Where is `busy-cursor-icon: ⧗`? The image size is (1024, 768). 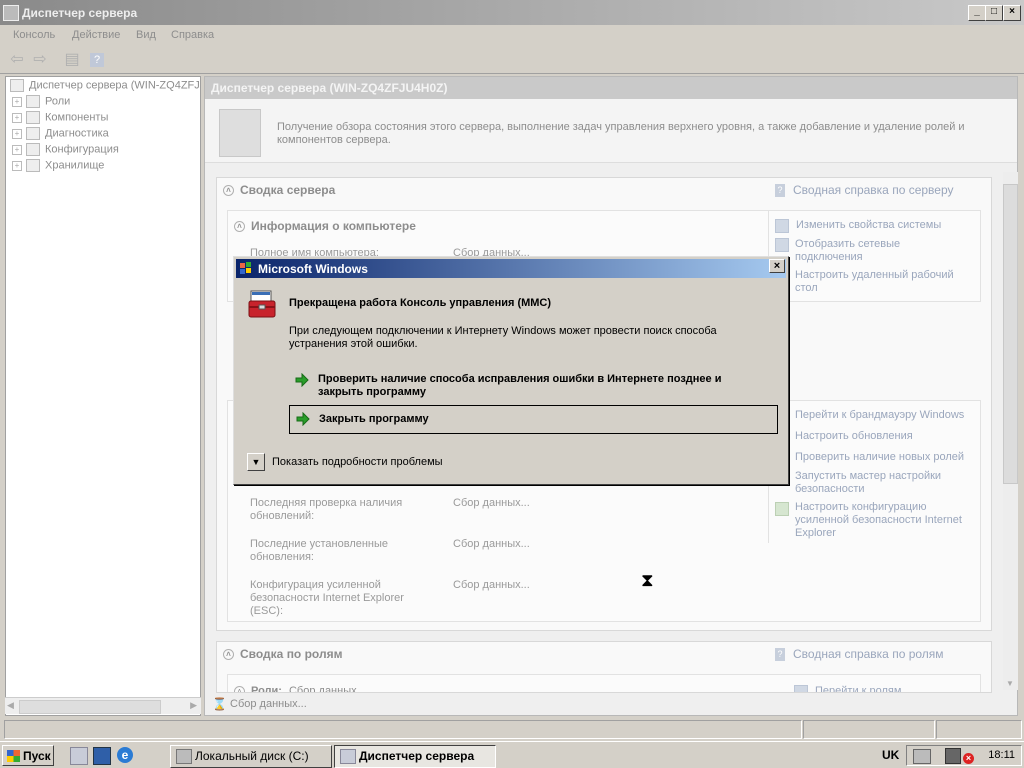 busy-cursor-icon: ⧗ is located at coordinates (647, 580).